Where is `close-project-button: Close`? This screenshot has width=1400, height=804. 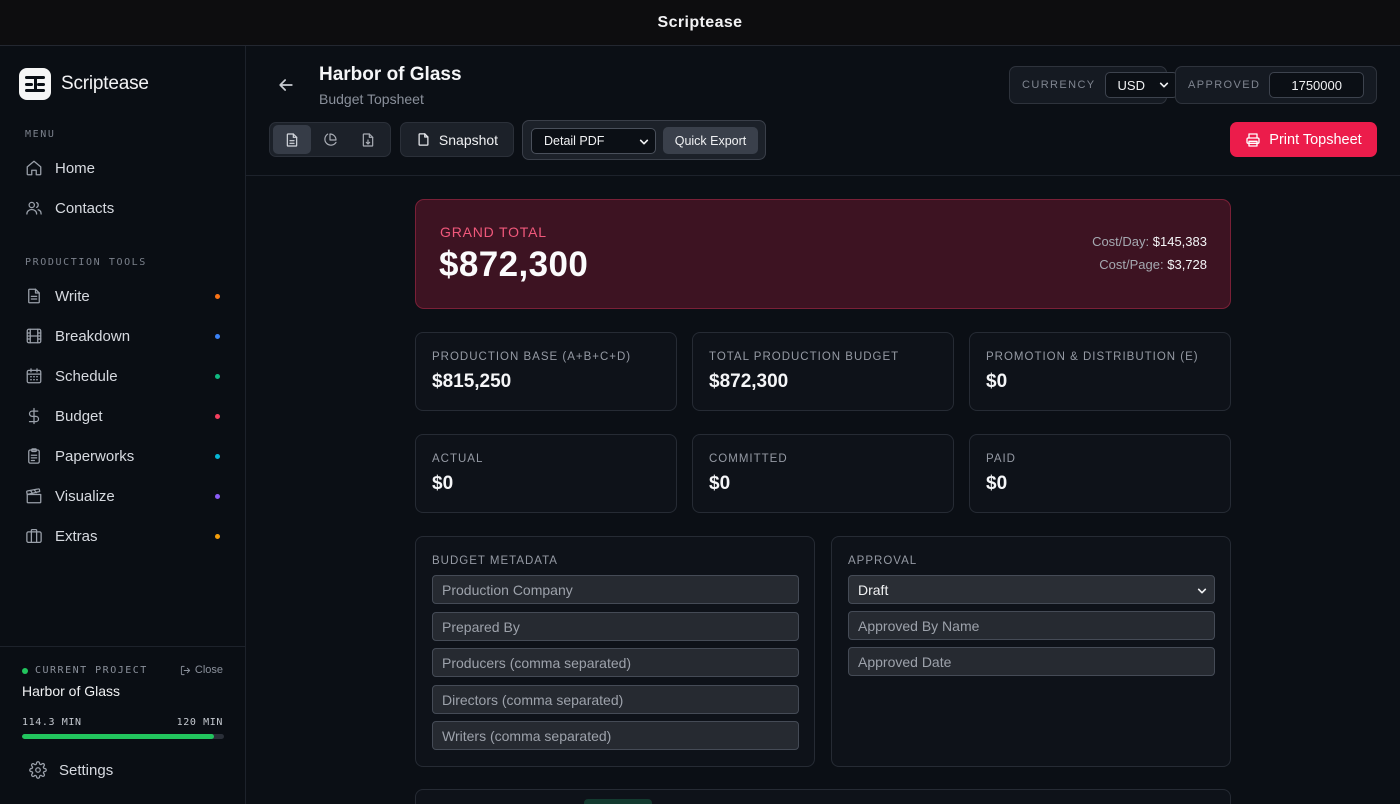
close-project-button: Close is located at coordinates (201, 670).